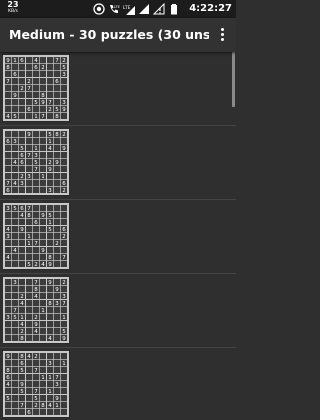 This screenshot has height=420, width=320. I want to click on overflow-menu-button, so click(222, 35).